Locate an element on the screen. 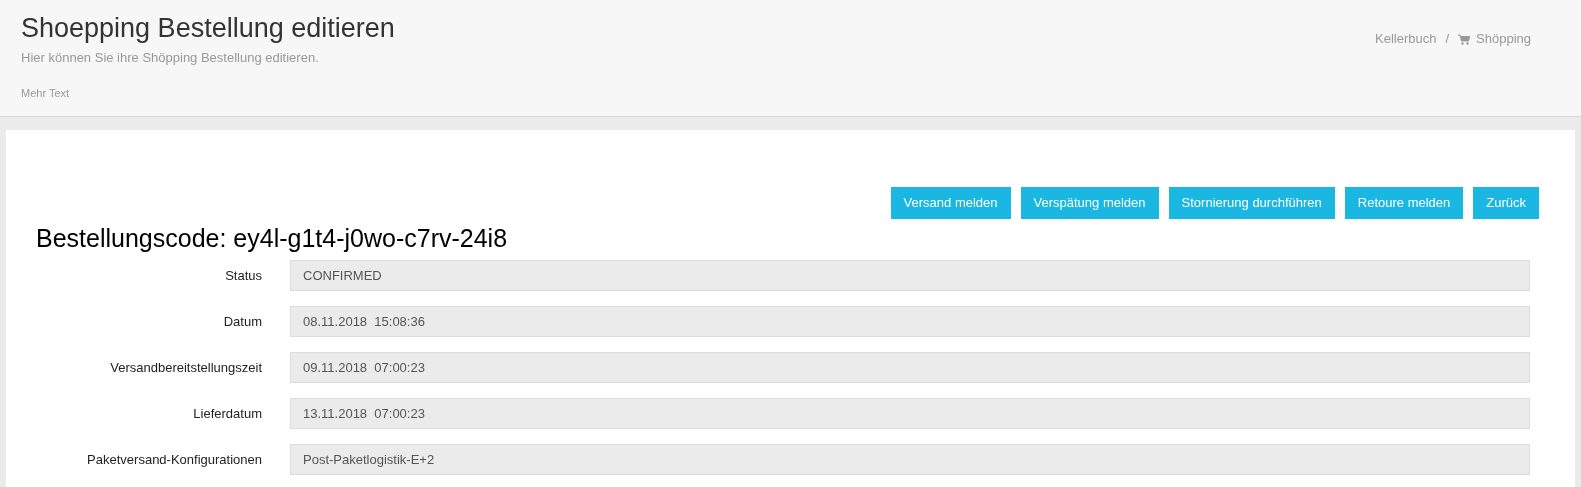 Image resolution: width=1581 pixels, height=487 pixels. action-button: Verspätung melden is located at coordinates (1089, 203).